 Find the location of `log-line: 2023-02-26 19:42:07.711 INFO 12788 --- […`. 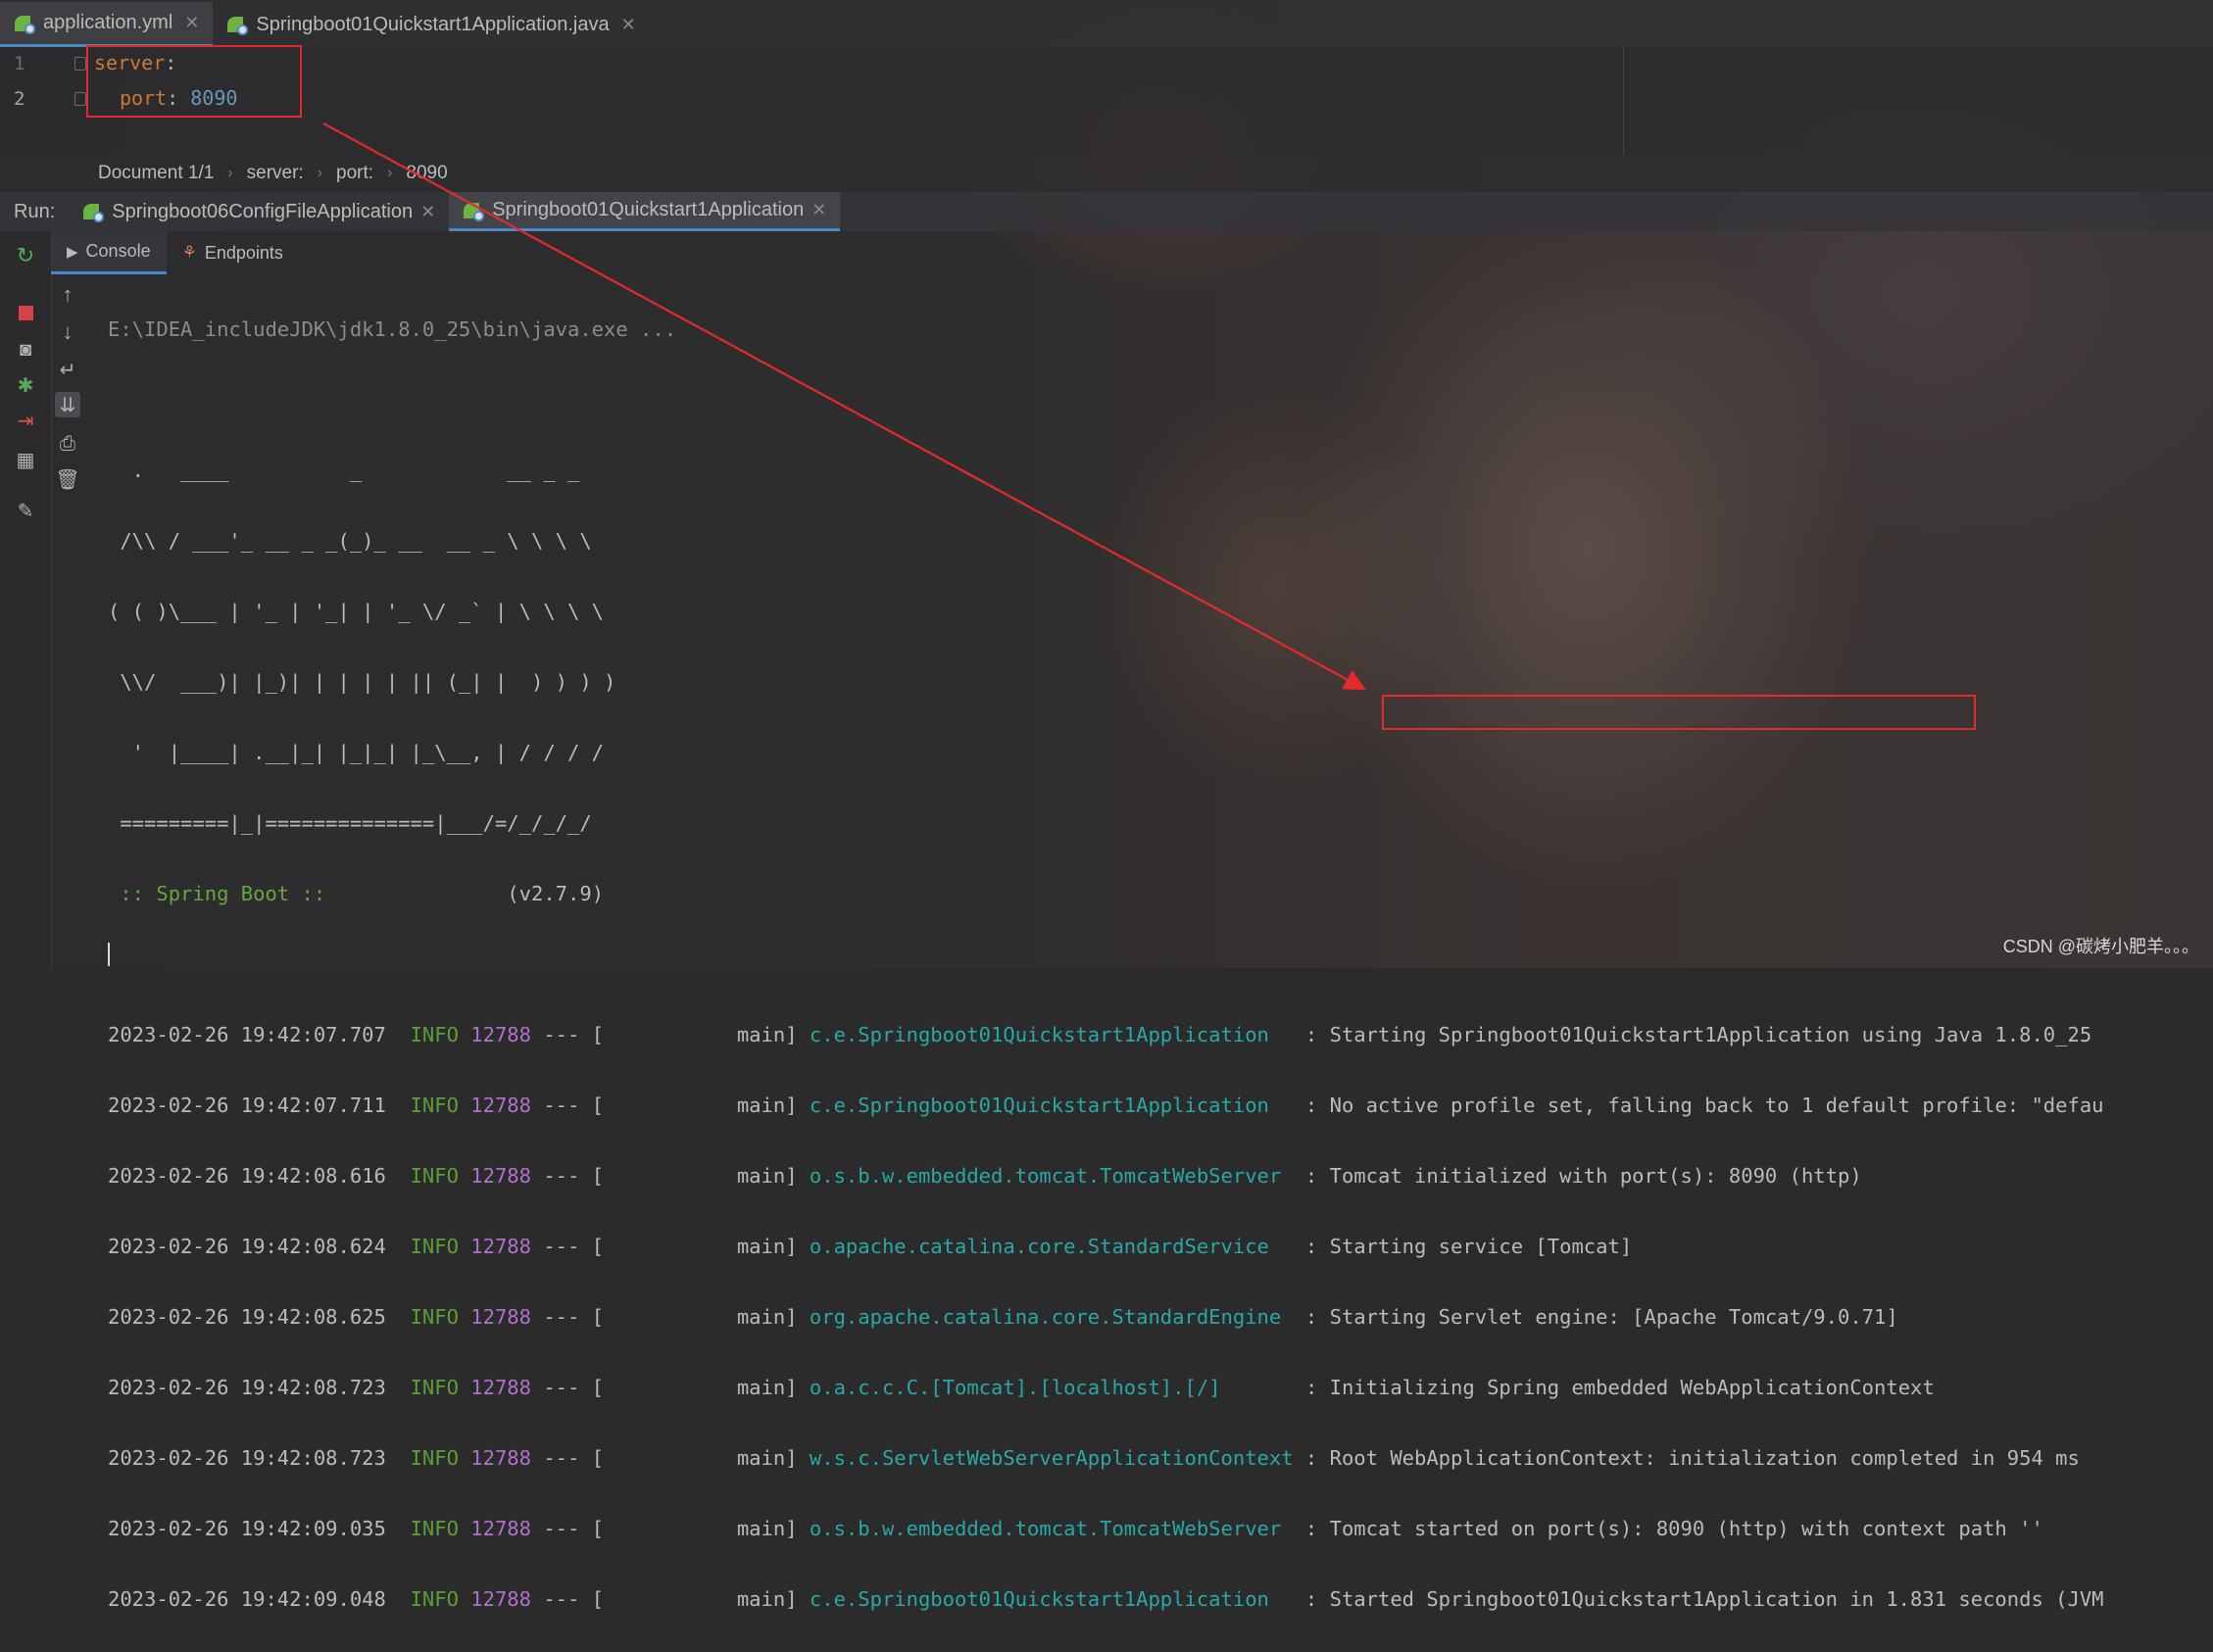

log-line: 2023-02-26 19:42:07.711 INFO 12788 --- [… is located at coordinates (1106, 1105).